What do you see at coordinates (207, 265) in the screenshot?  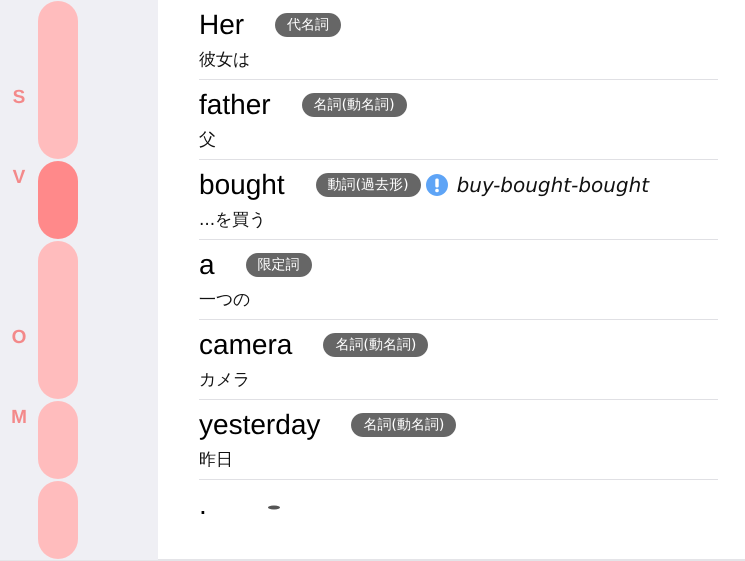 I see `word-text: a` at bounding box center [207, 265].